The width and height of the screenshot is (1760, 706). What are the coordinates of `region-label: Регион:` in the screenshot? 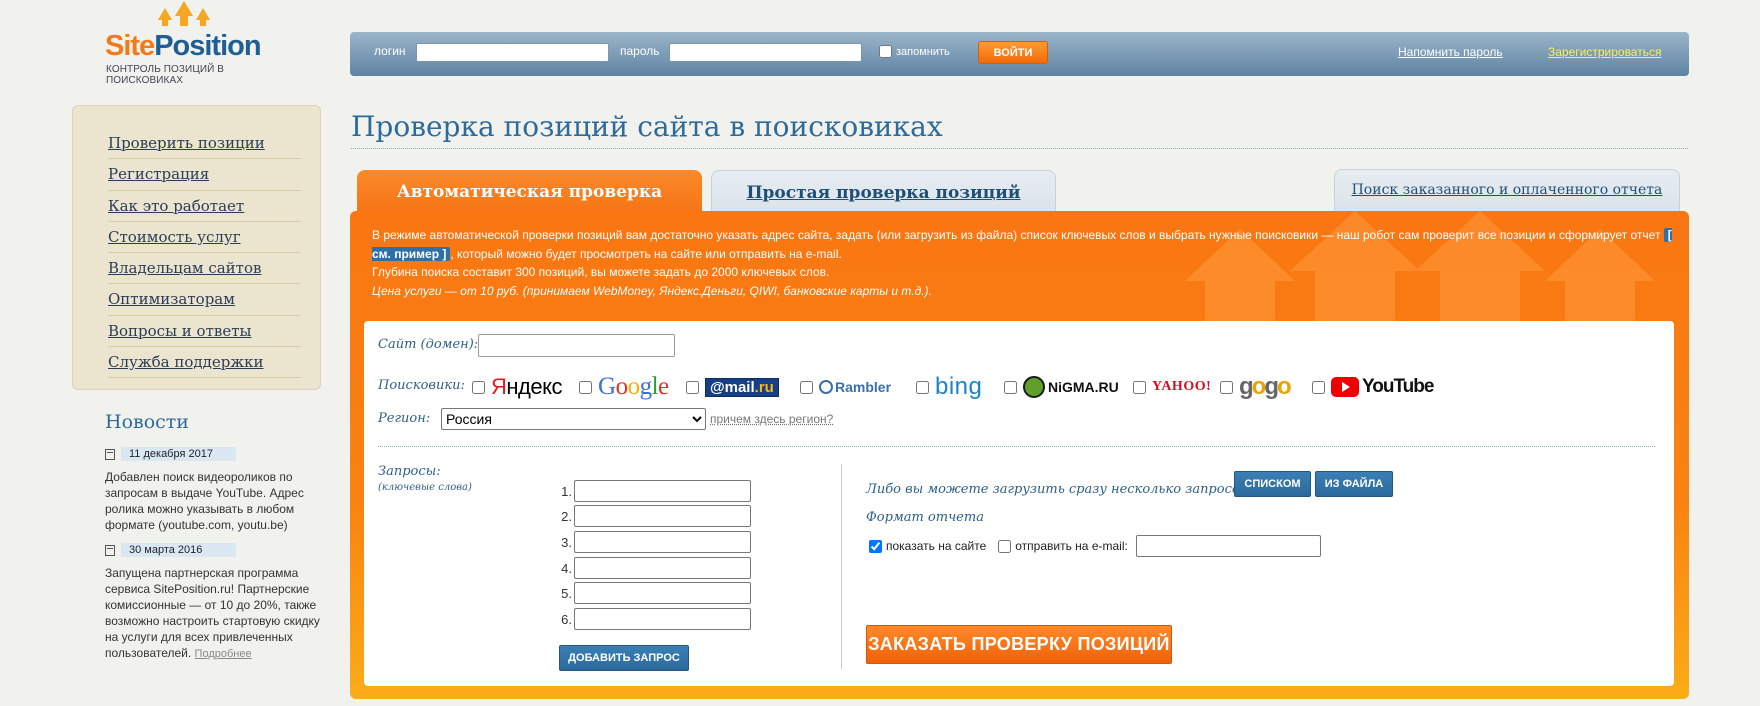 It's located at (404, 418).